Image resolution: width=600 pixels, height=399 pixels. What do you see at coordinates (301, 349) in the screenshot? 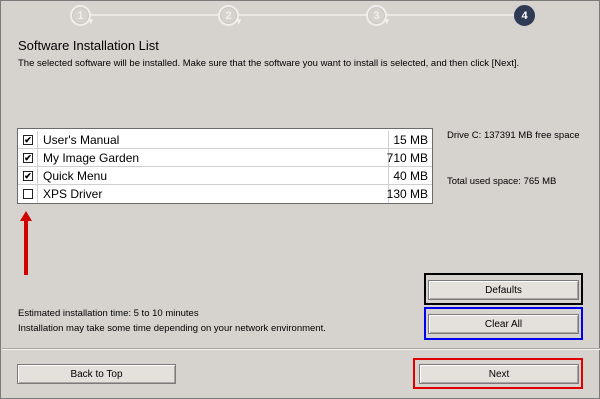
I see `footer-divider` at bounding box center [301, 349].